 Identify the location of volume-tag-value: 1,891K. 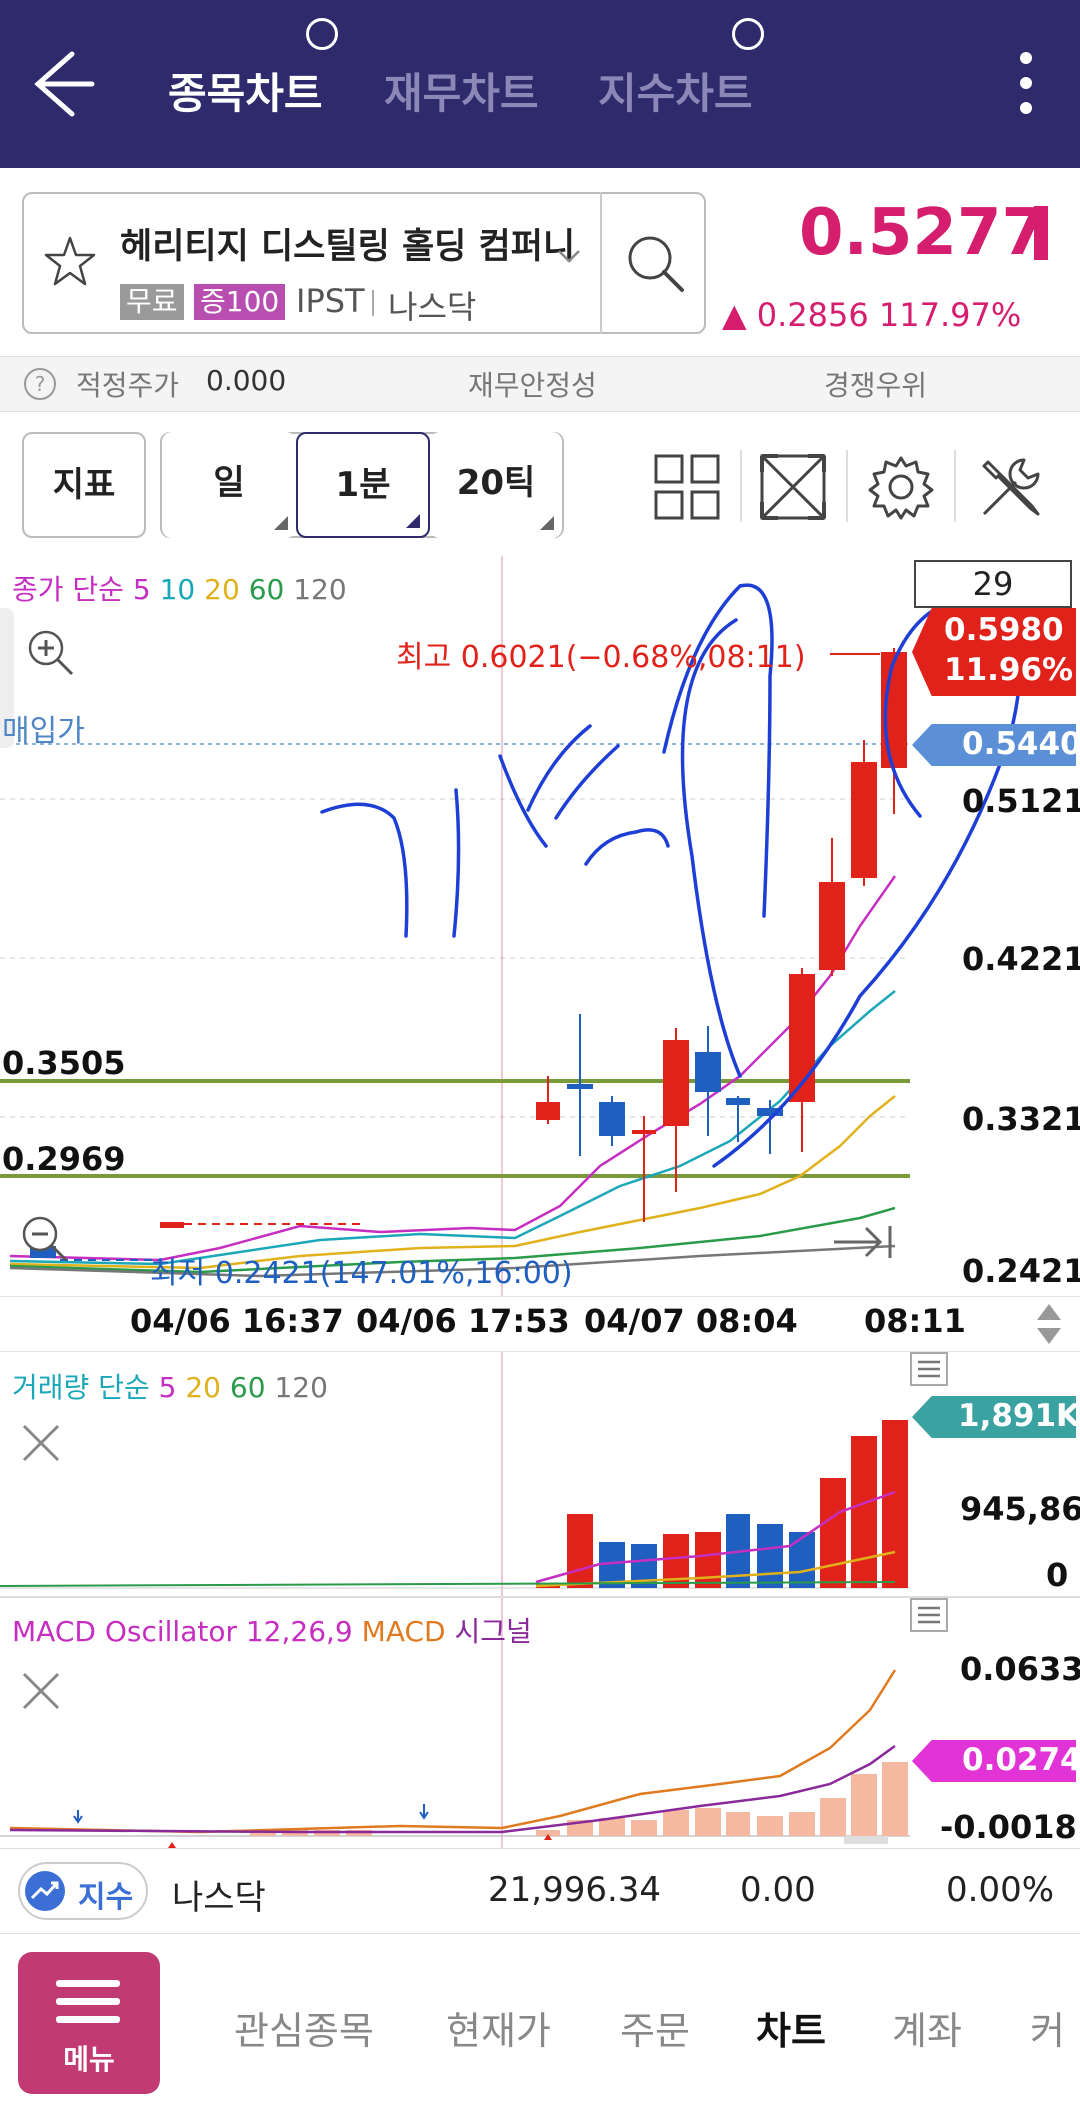
(1019, 1416).